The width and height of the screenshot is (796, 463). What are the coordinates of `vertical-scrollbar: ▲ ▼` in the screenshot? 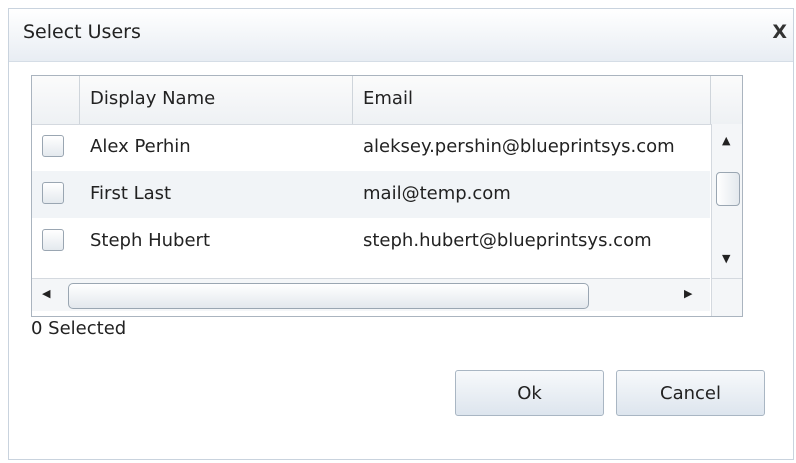 It's located at (726, 201).